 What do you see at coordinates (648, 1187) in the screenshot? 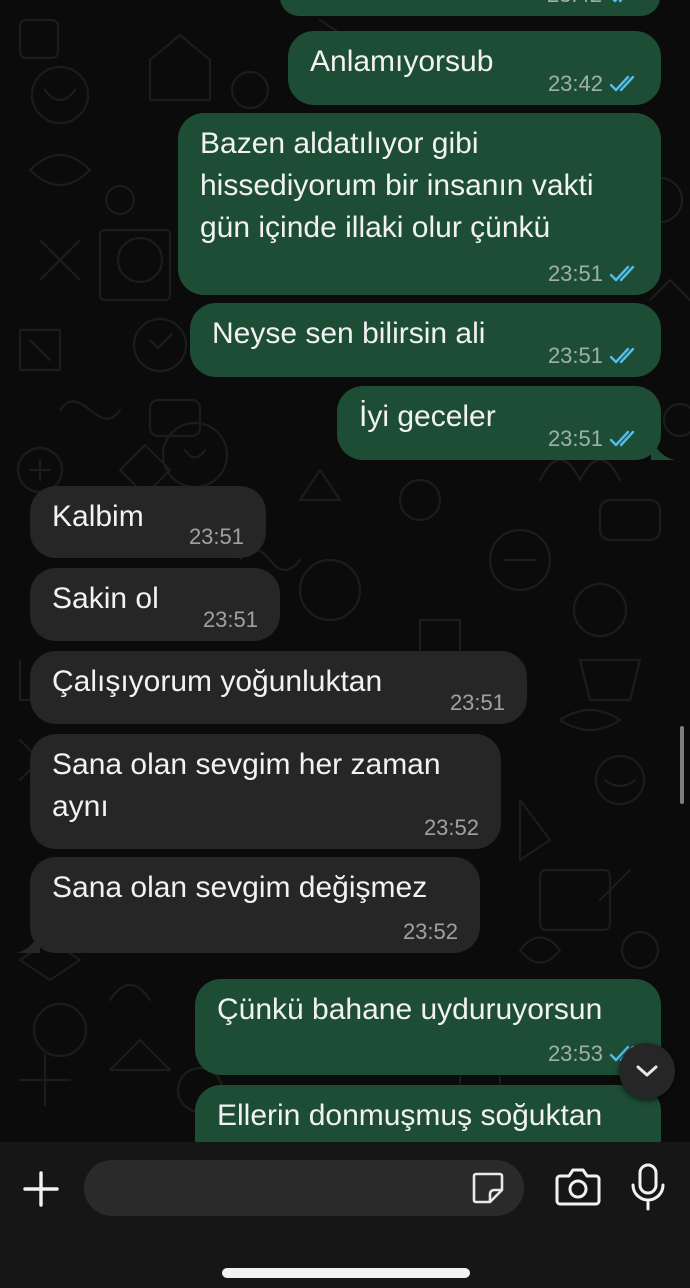
I see `microphone-icon` at bounding box center [648, 1187].